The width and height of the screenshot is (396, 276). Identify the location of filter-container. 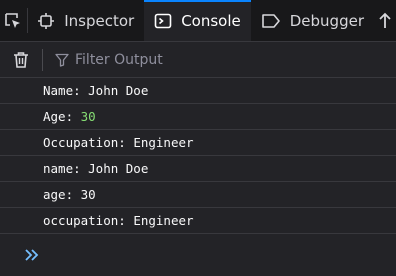
(209, 59).